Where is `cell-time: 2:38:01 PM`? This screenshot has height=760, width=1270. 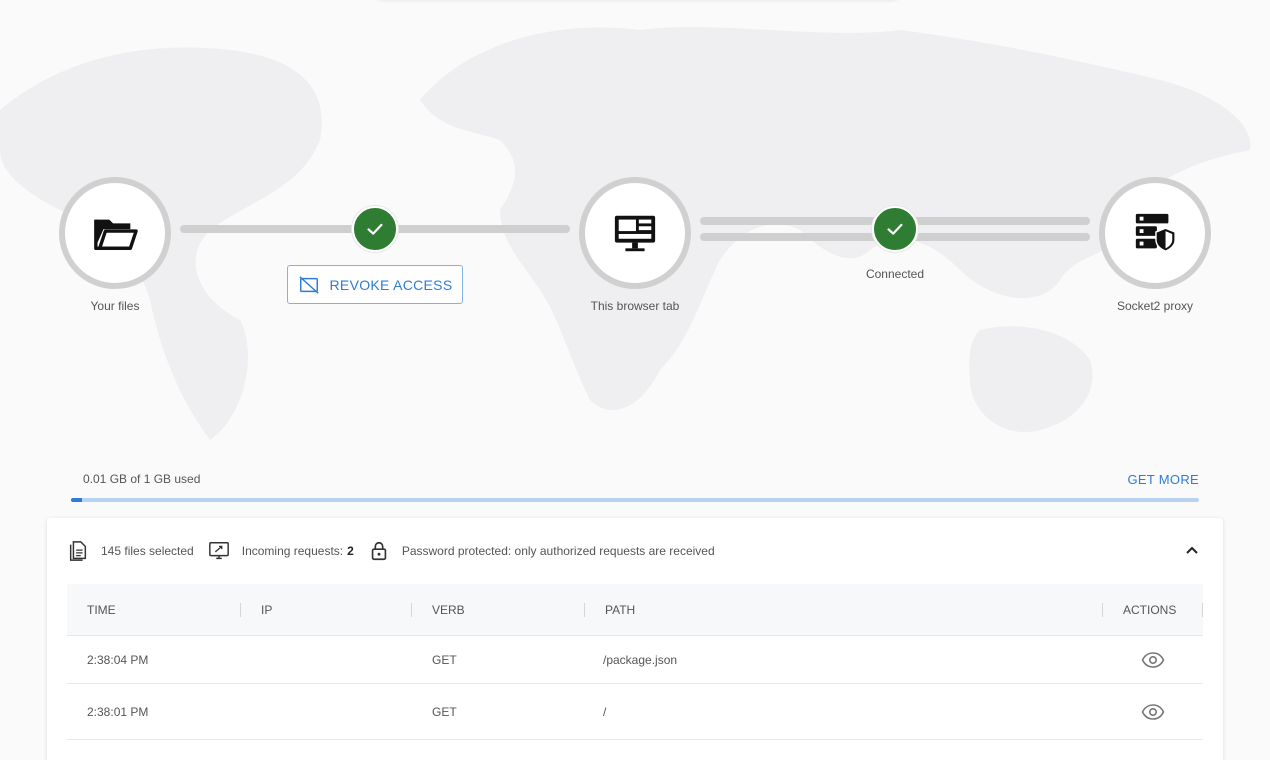 cell-time: 2:38:01 PM is located at coordinates (118, 711).